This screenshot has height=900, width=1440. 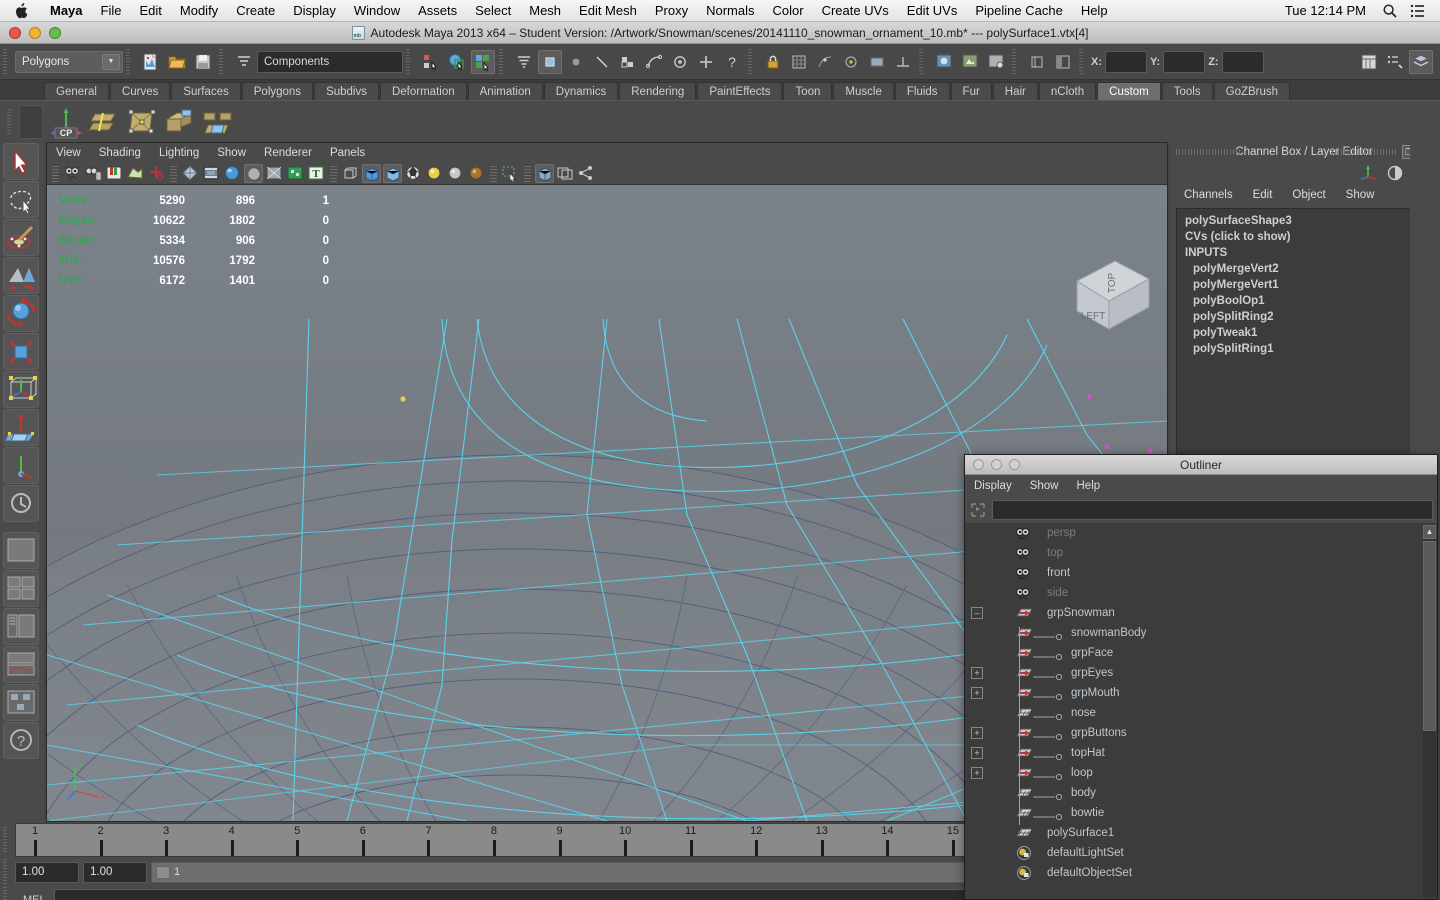 I want to click on outliner-filter-icon, so click(x=978, y=510).